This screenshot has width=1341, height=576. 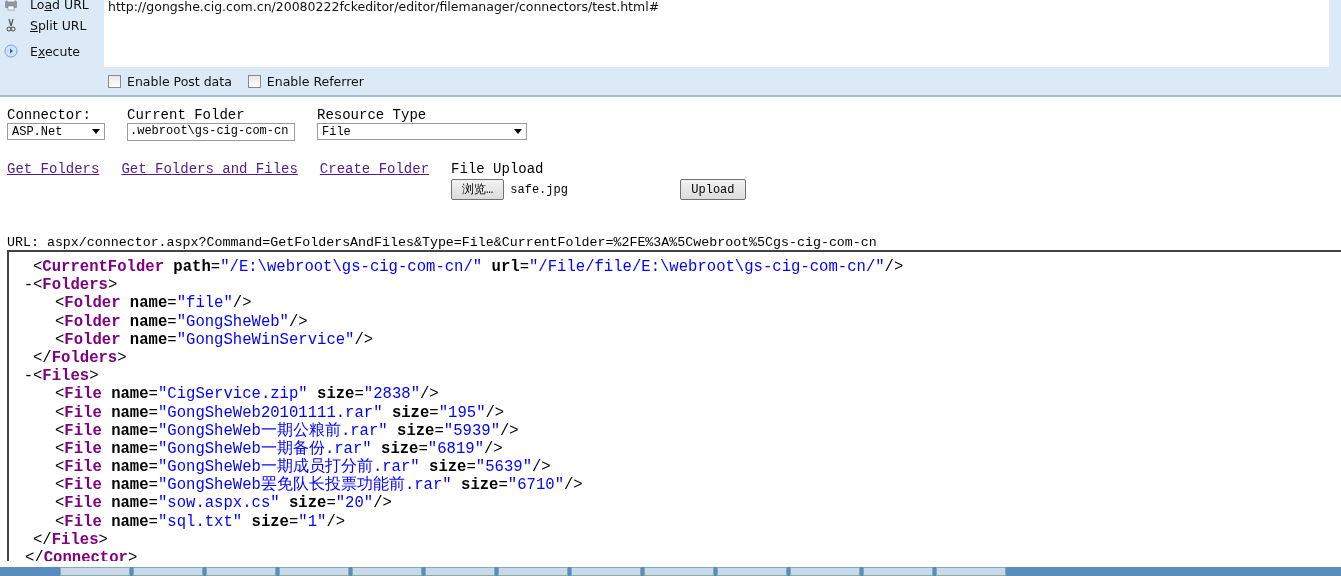 What do you see at coordinates (232, 321) in the screenshot?
I see `xml-attribute-value: "GongSheWeb"` at bounding box center [232, 321].